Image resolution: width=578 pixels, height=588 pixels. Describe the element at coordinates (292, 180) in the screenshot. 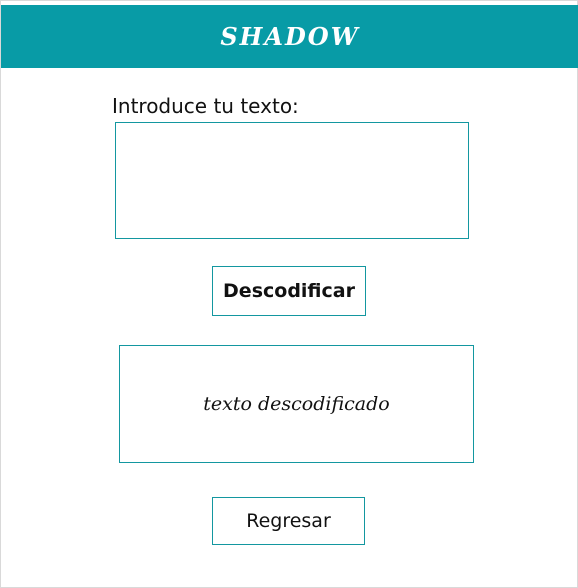

I see `text-input-field` at that location.